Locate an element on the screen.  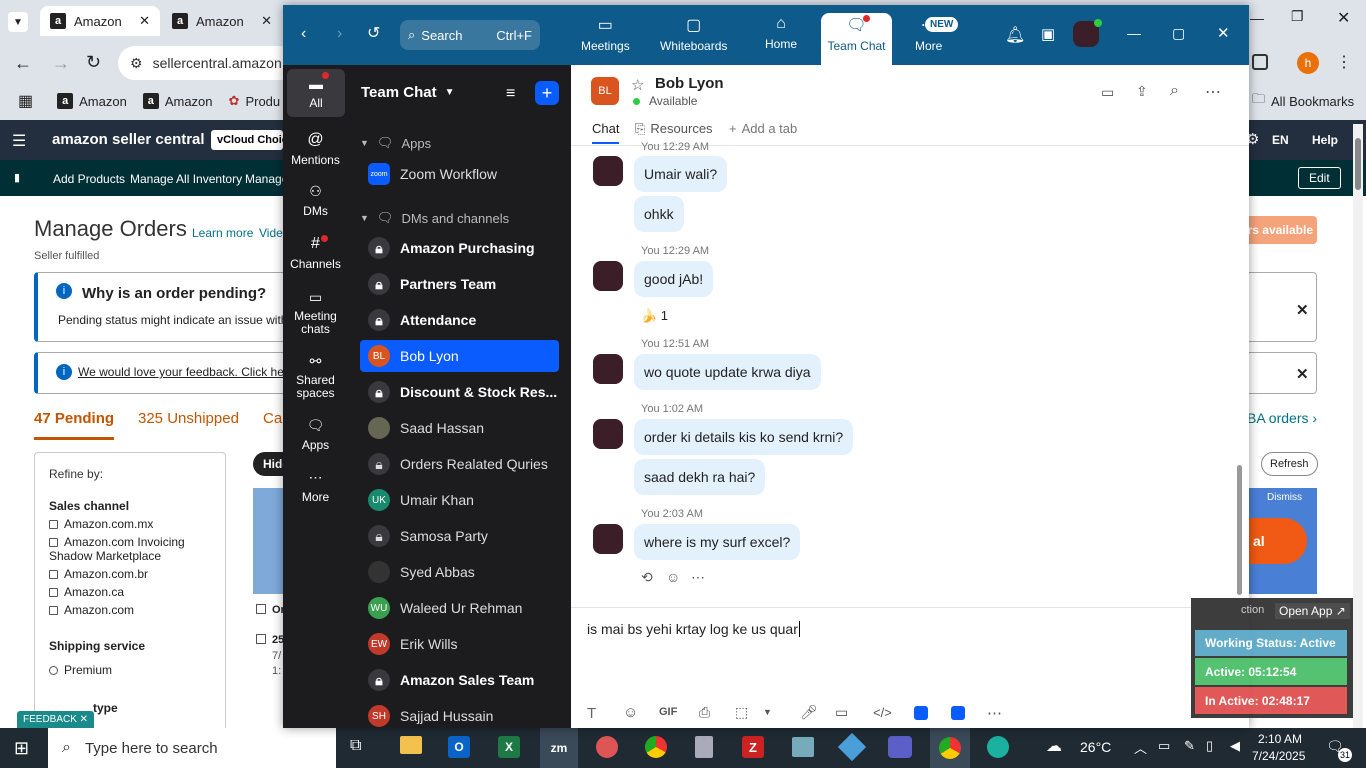
reload-button: ↻ is located at coordinates (93, 62).